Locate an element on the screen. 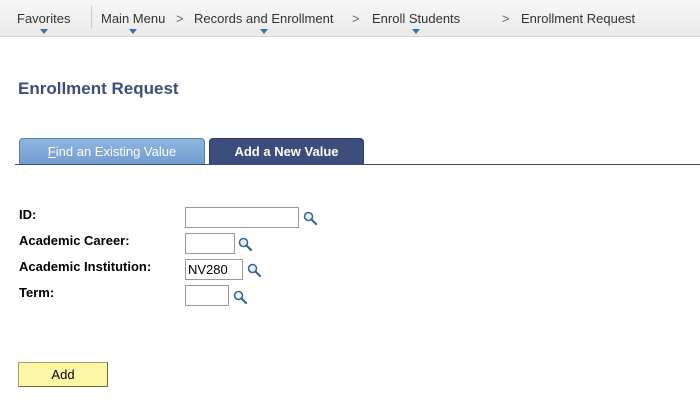 The width and height of the screenshot is (700, 410). term-input is located at coordinates (207, 295).